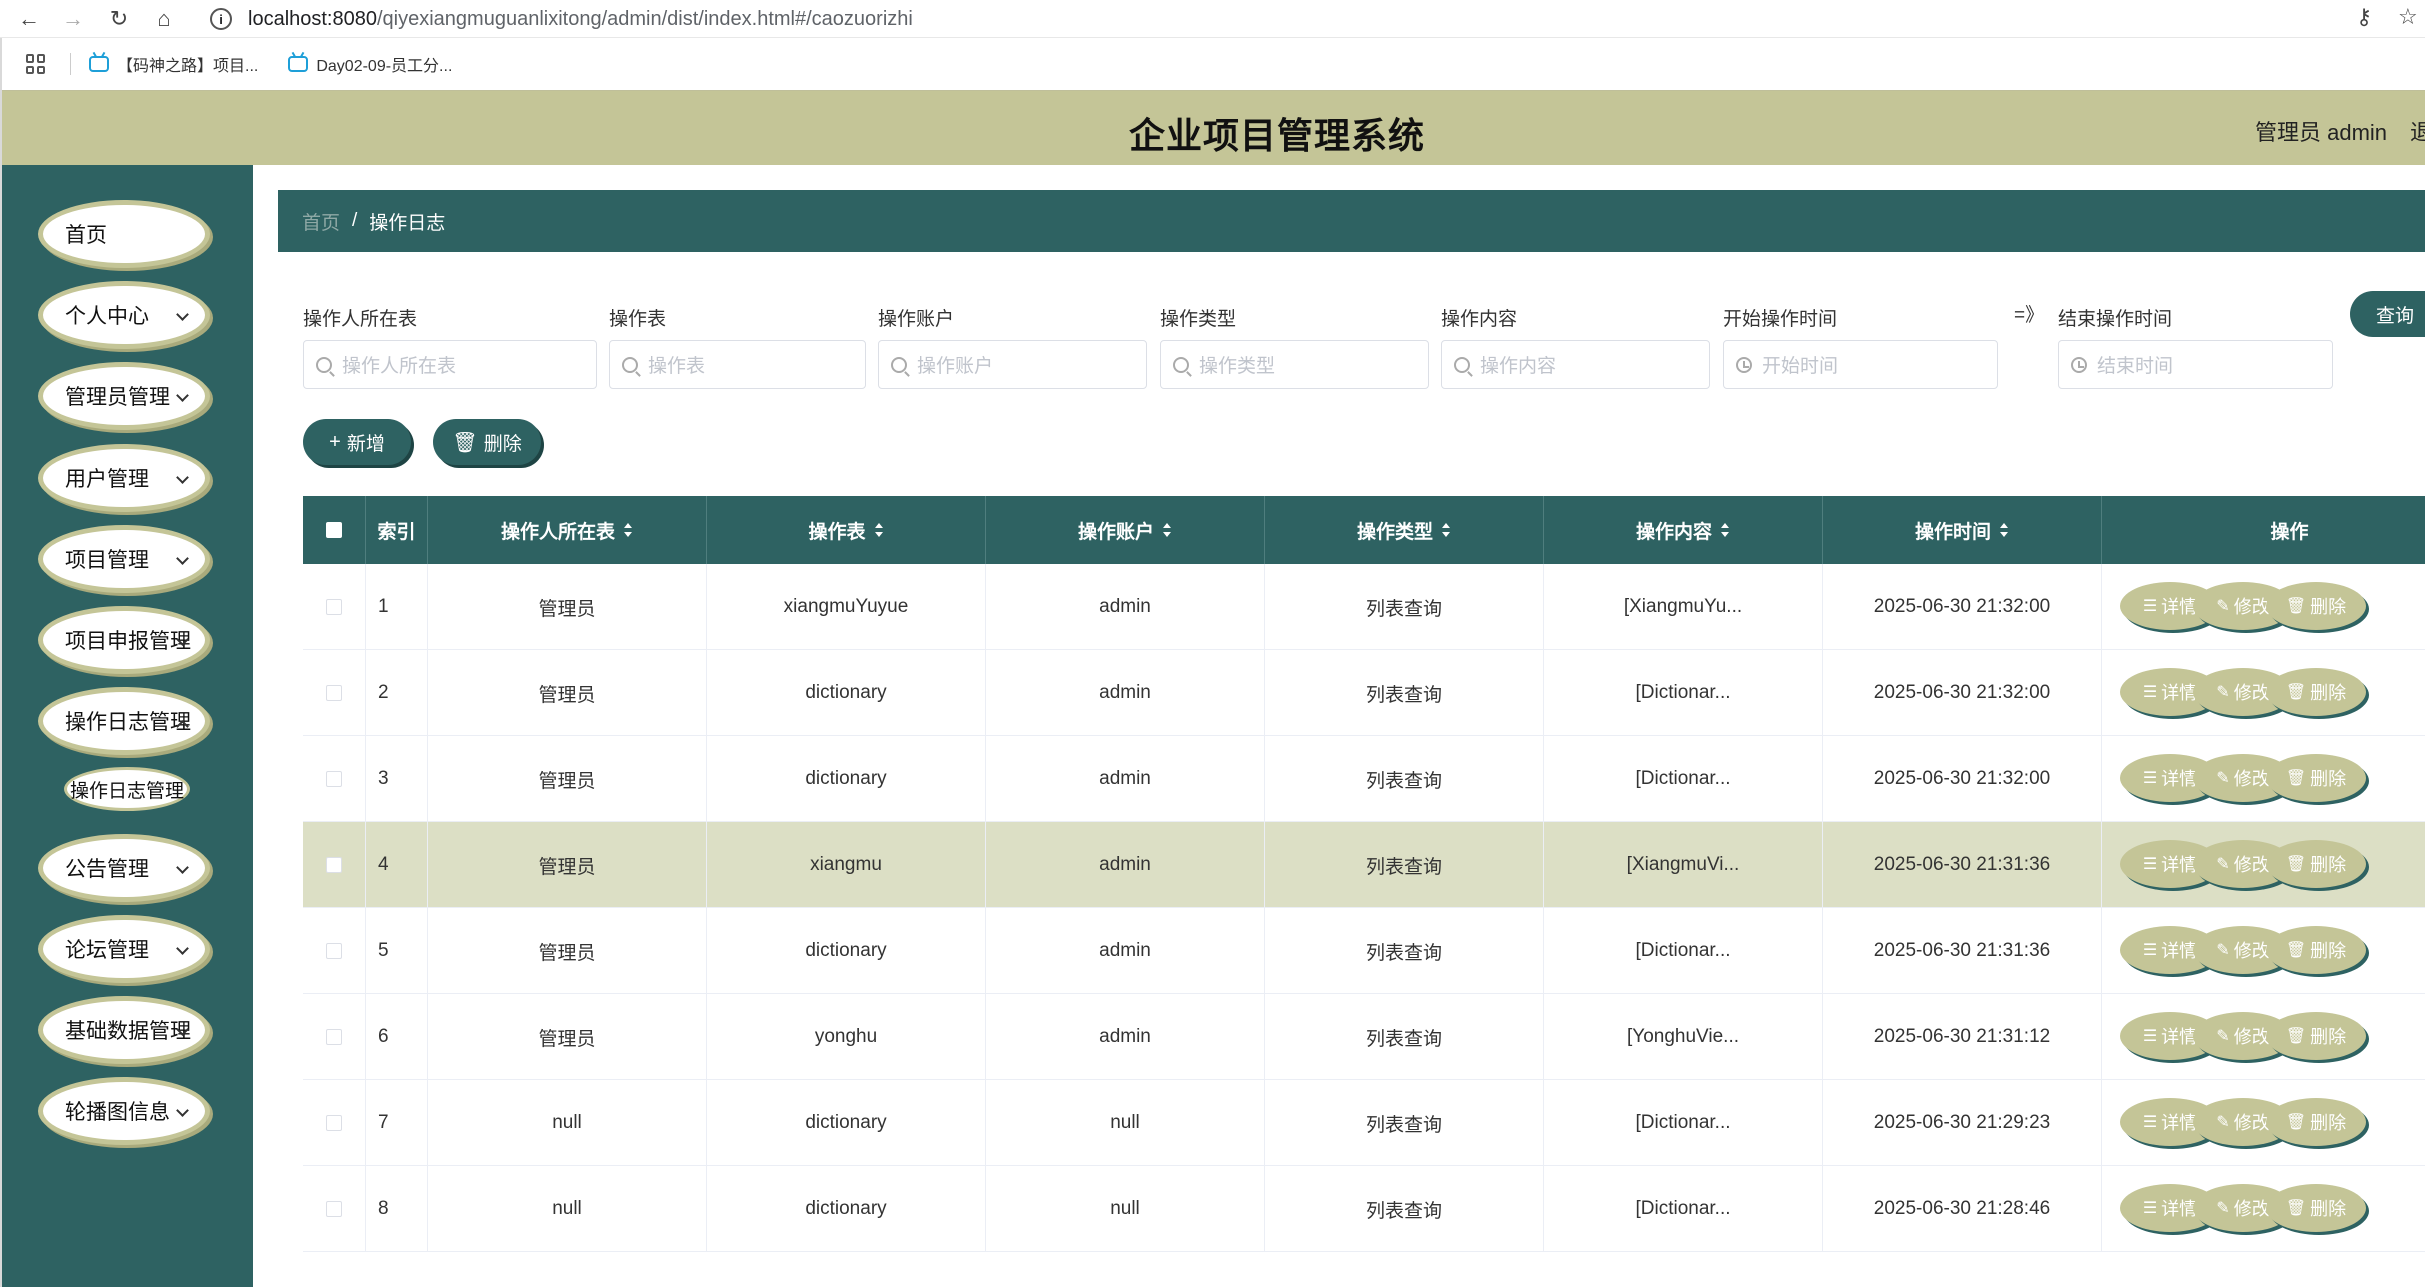  What do you see at coordinates (124, 1111) in the screenshot?
I see `sidebar-item-carousel: 轮播图信息` at bounding box center [124, 1111].